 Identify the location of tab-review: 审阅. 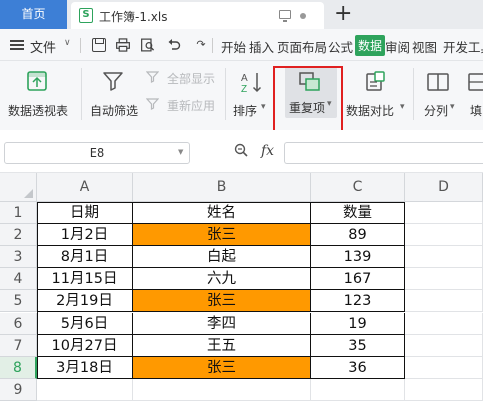
(397, 46).